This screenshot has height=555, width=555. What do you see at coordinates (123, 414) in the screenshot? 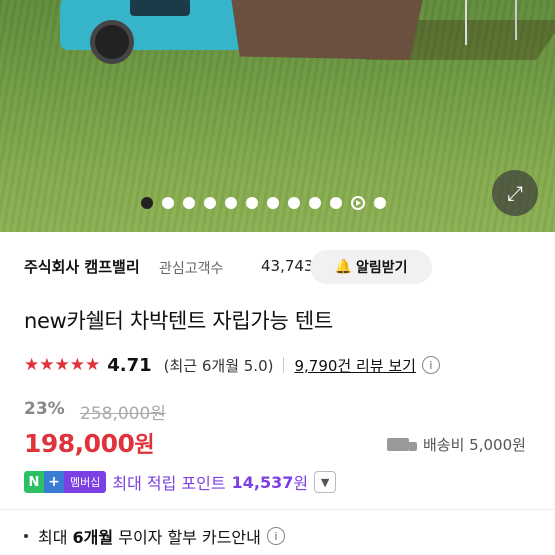
I see `original-price: 258,000원` at bounding box center [123, 414].